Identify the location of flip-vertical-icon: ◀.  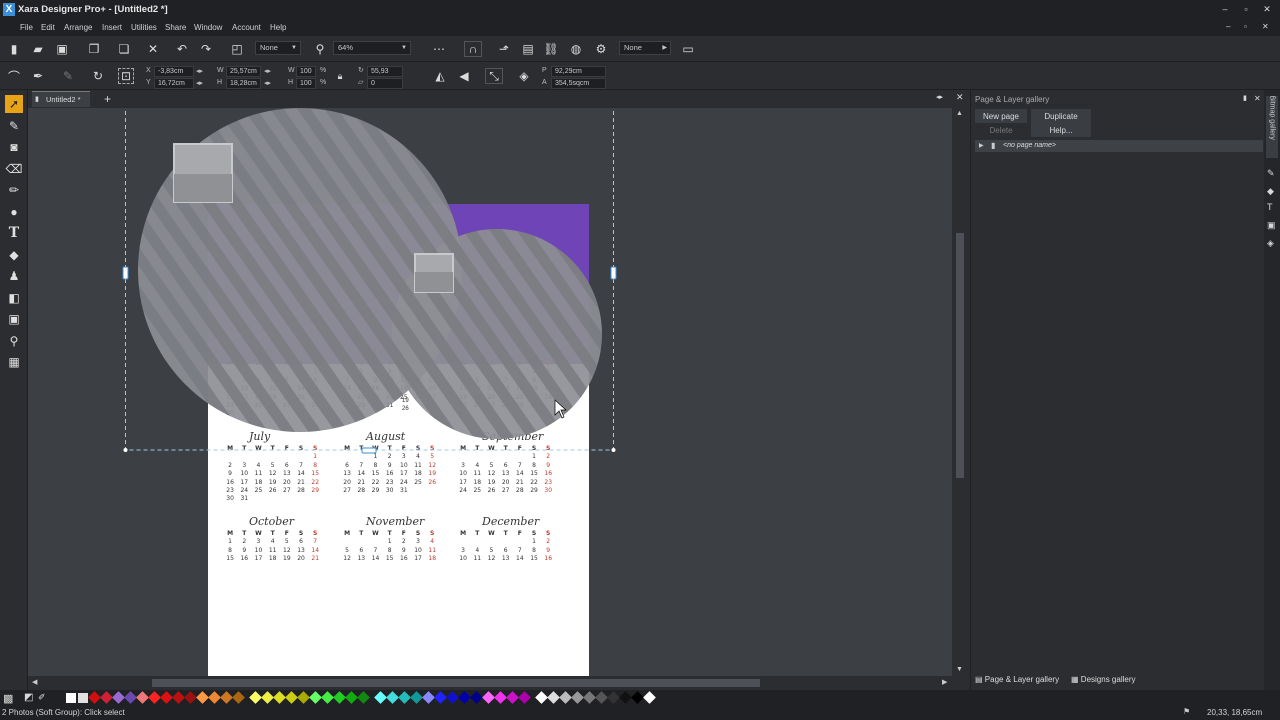
(464, 76).